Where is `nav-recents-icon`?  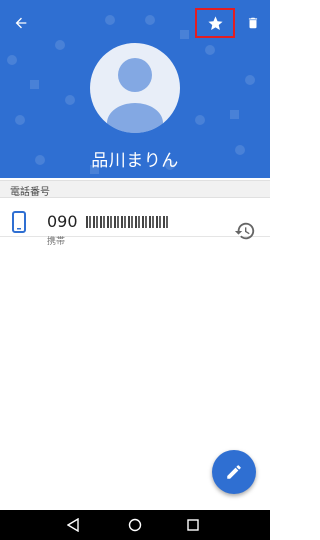
nav-recents-icon is located at coordinates (193, 525).